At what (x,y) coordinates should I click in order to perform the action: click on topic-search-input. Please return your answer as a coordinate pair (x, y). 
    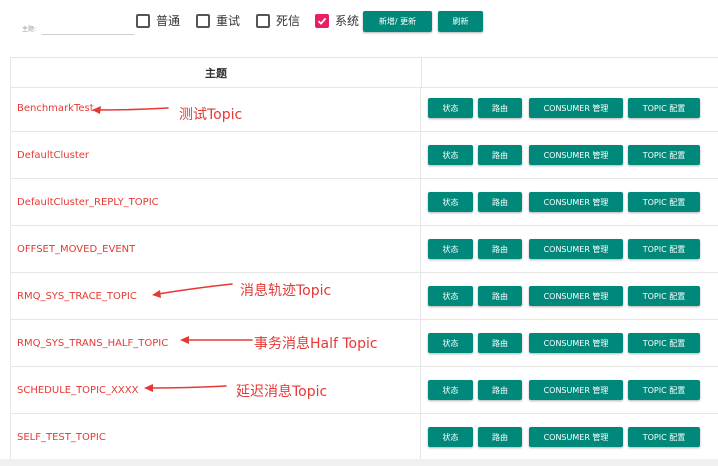
    Looking at the image, I should click on (88, 27).